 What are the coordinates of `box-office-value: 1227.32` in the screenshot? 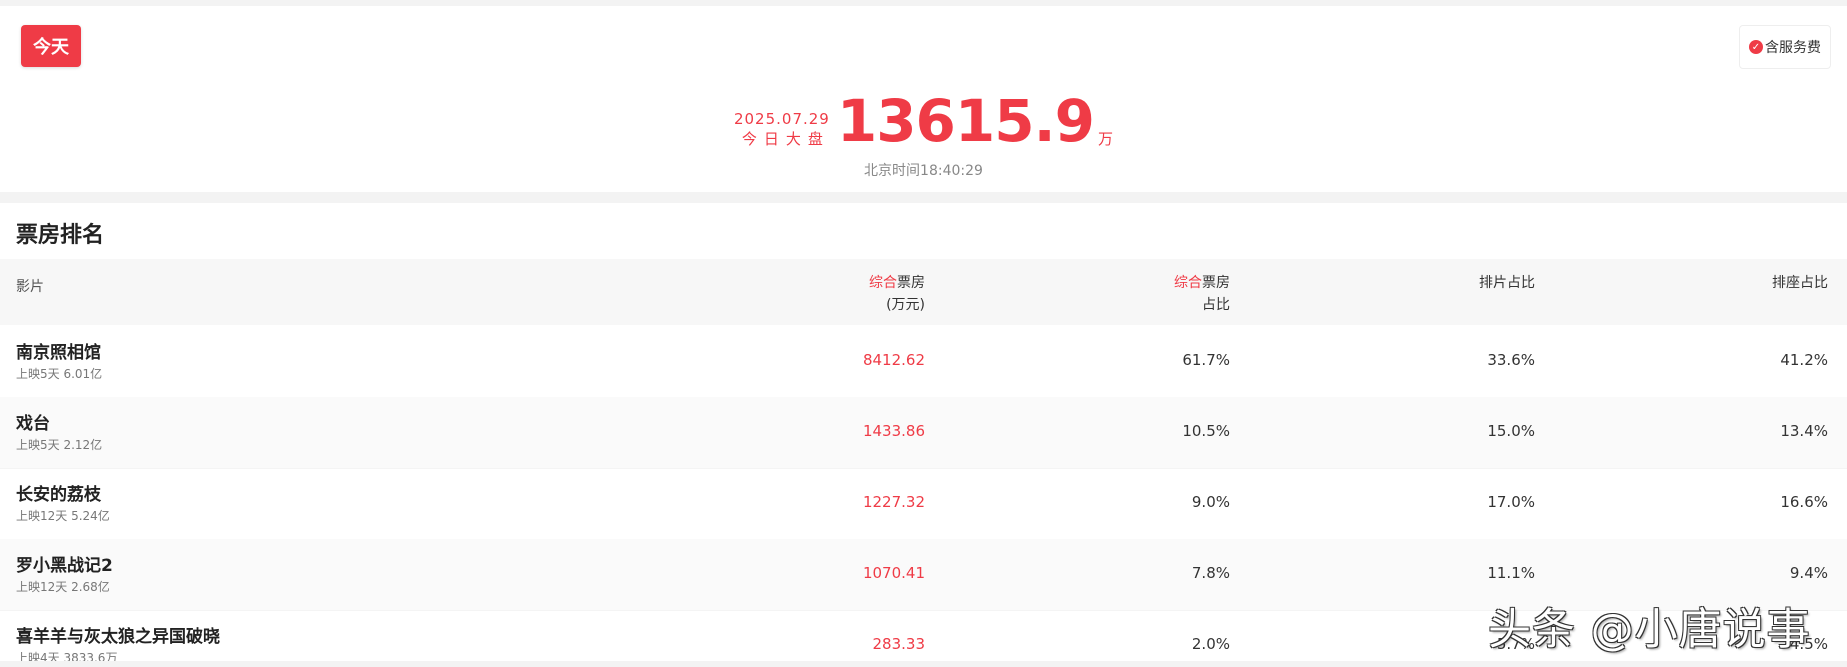 It's located at (893, 502).